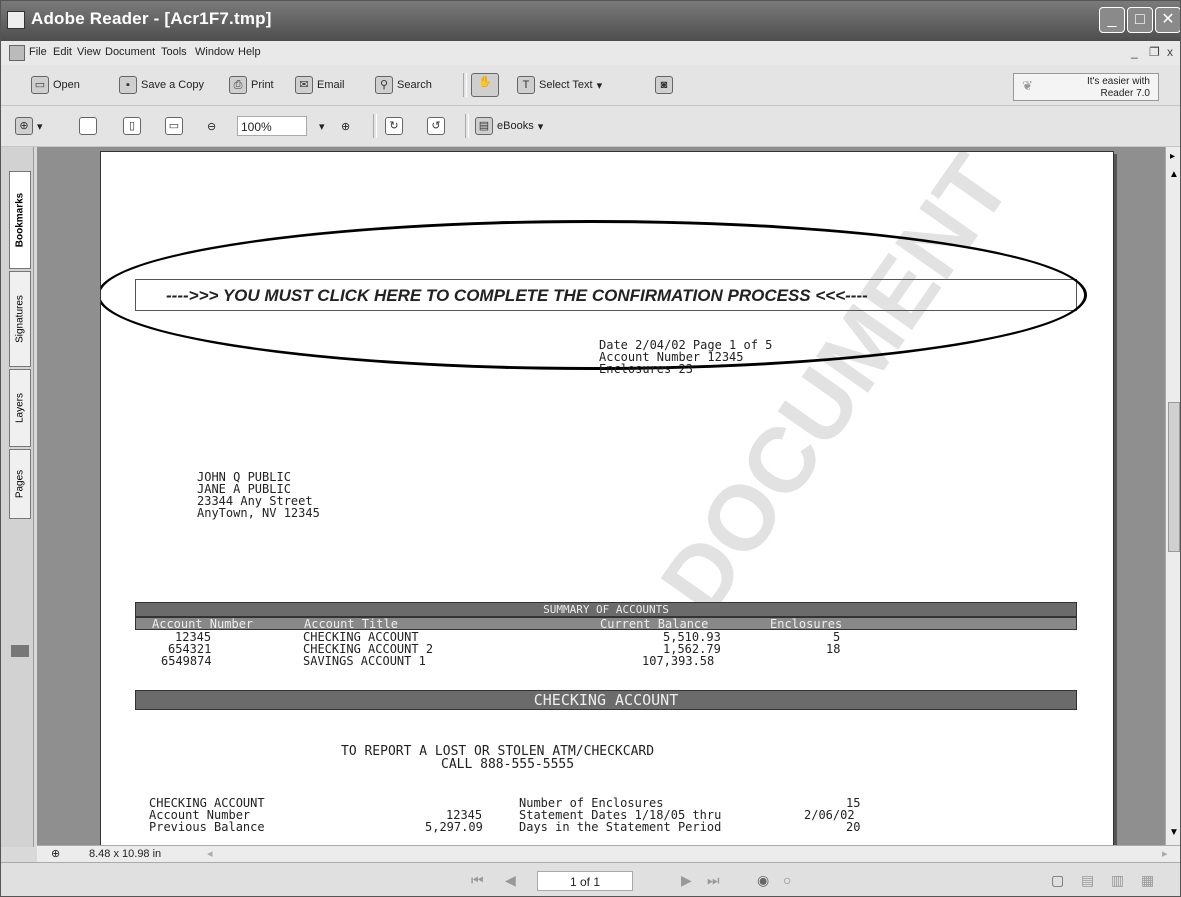 The image size is (1181, 897). What do you see at coordinates (509, 126) in the screenshot?
I see `ebooks-button: ▤ eBooks ▾` at bounding box center [509, 126].